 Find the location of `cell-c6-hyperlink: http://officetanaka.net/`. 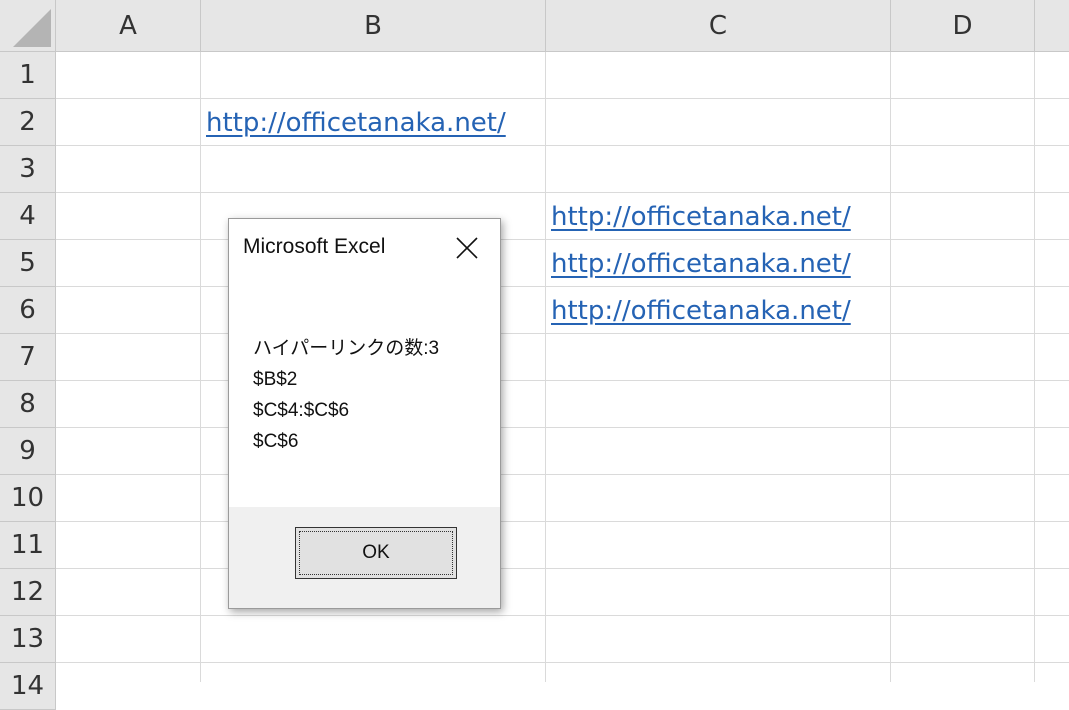

cell-c6-hyperlink: http://officetanaka.net/ is located at coordinates (701, 310).